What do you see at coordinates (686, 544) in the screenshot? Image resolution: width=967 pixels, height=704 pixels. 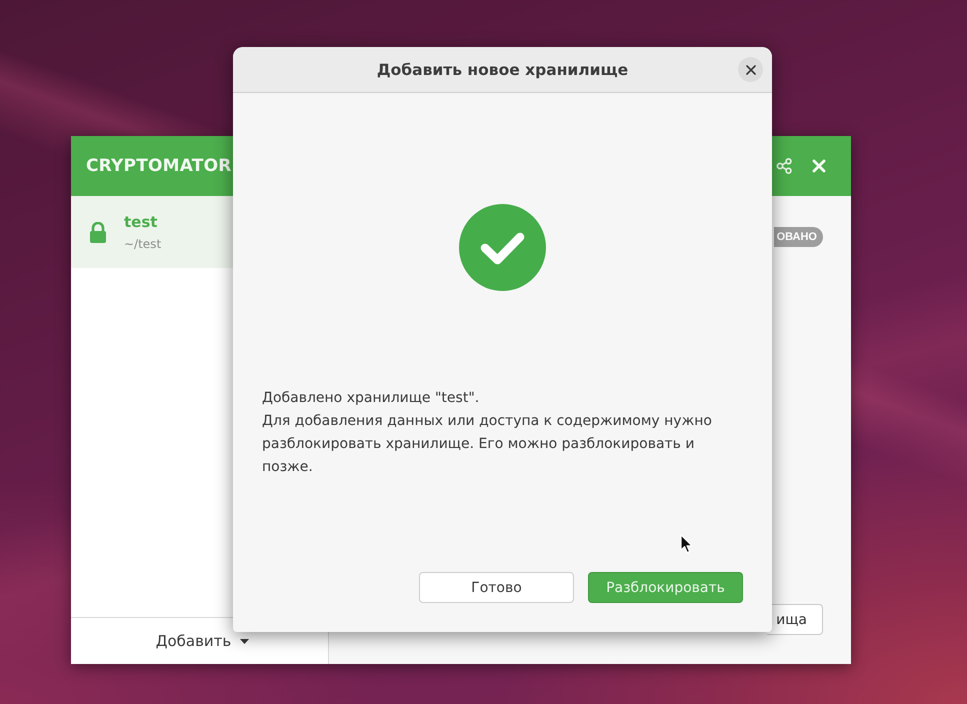 I see `mouse-pointer-icon` at bounding box center [686, 544].